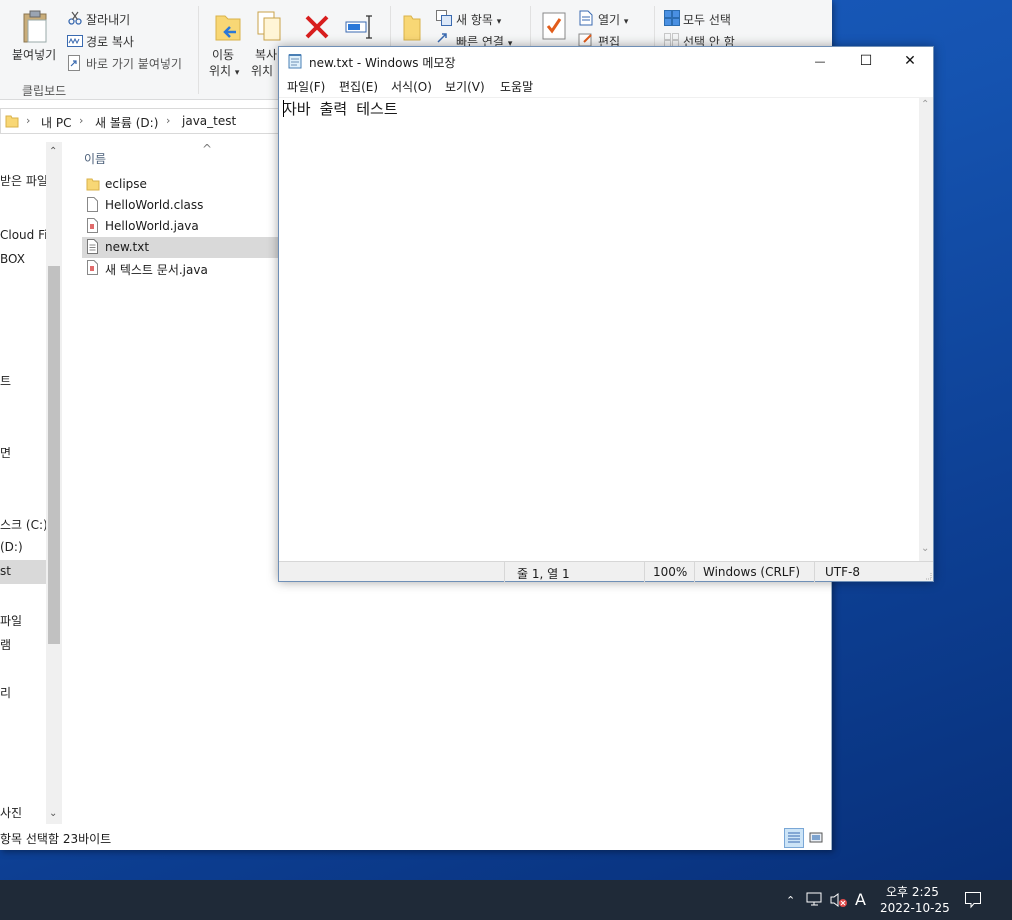 This screenshot has width=1012, height=920. I want to click on minimize-icon: —, so click(820, 61).